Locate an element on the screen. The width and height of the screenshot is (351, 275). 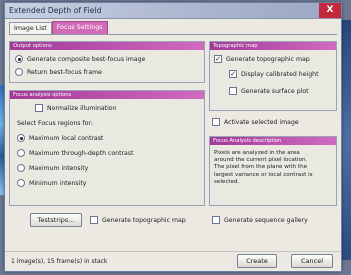
checkbox-label: Generate surface plot is located at coordinates (275, 91).